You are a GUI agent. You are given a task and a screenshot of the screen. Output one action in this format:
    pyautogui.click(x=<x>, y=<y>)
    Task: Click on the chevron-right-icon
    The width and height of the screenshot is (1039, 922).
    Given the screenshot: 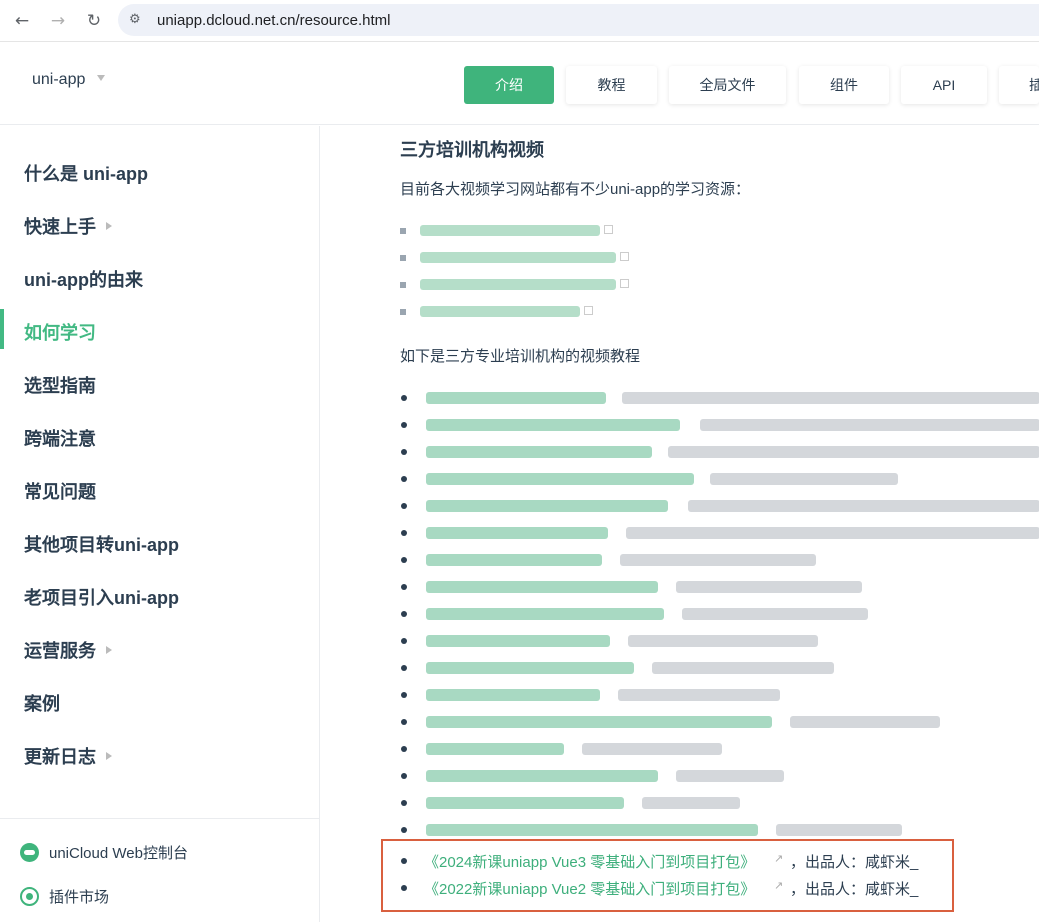 What is the action you would take?
    pyautogui.click(x=109, y=226)
    